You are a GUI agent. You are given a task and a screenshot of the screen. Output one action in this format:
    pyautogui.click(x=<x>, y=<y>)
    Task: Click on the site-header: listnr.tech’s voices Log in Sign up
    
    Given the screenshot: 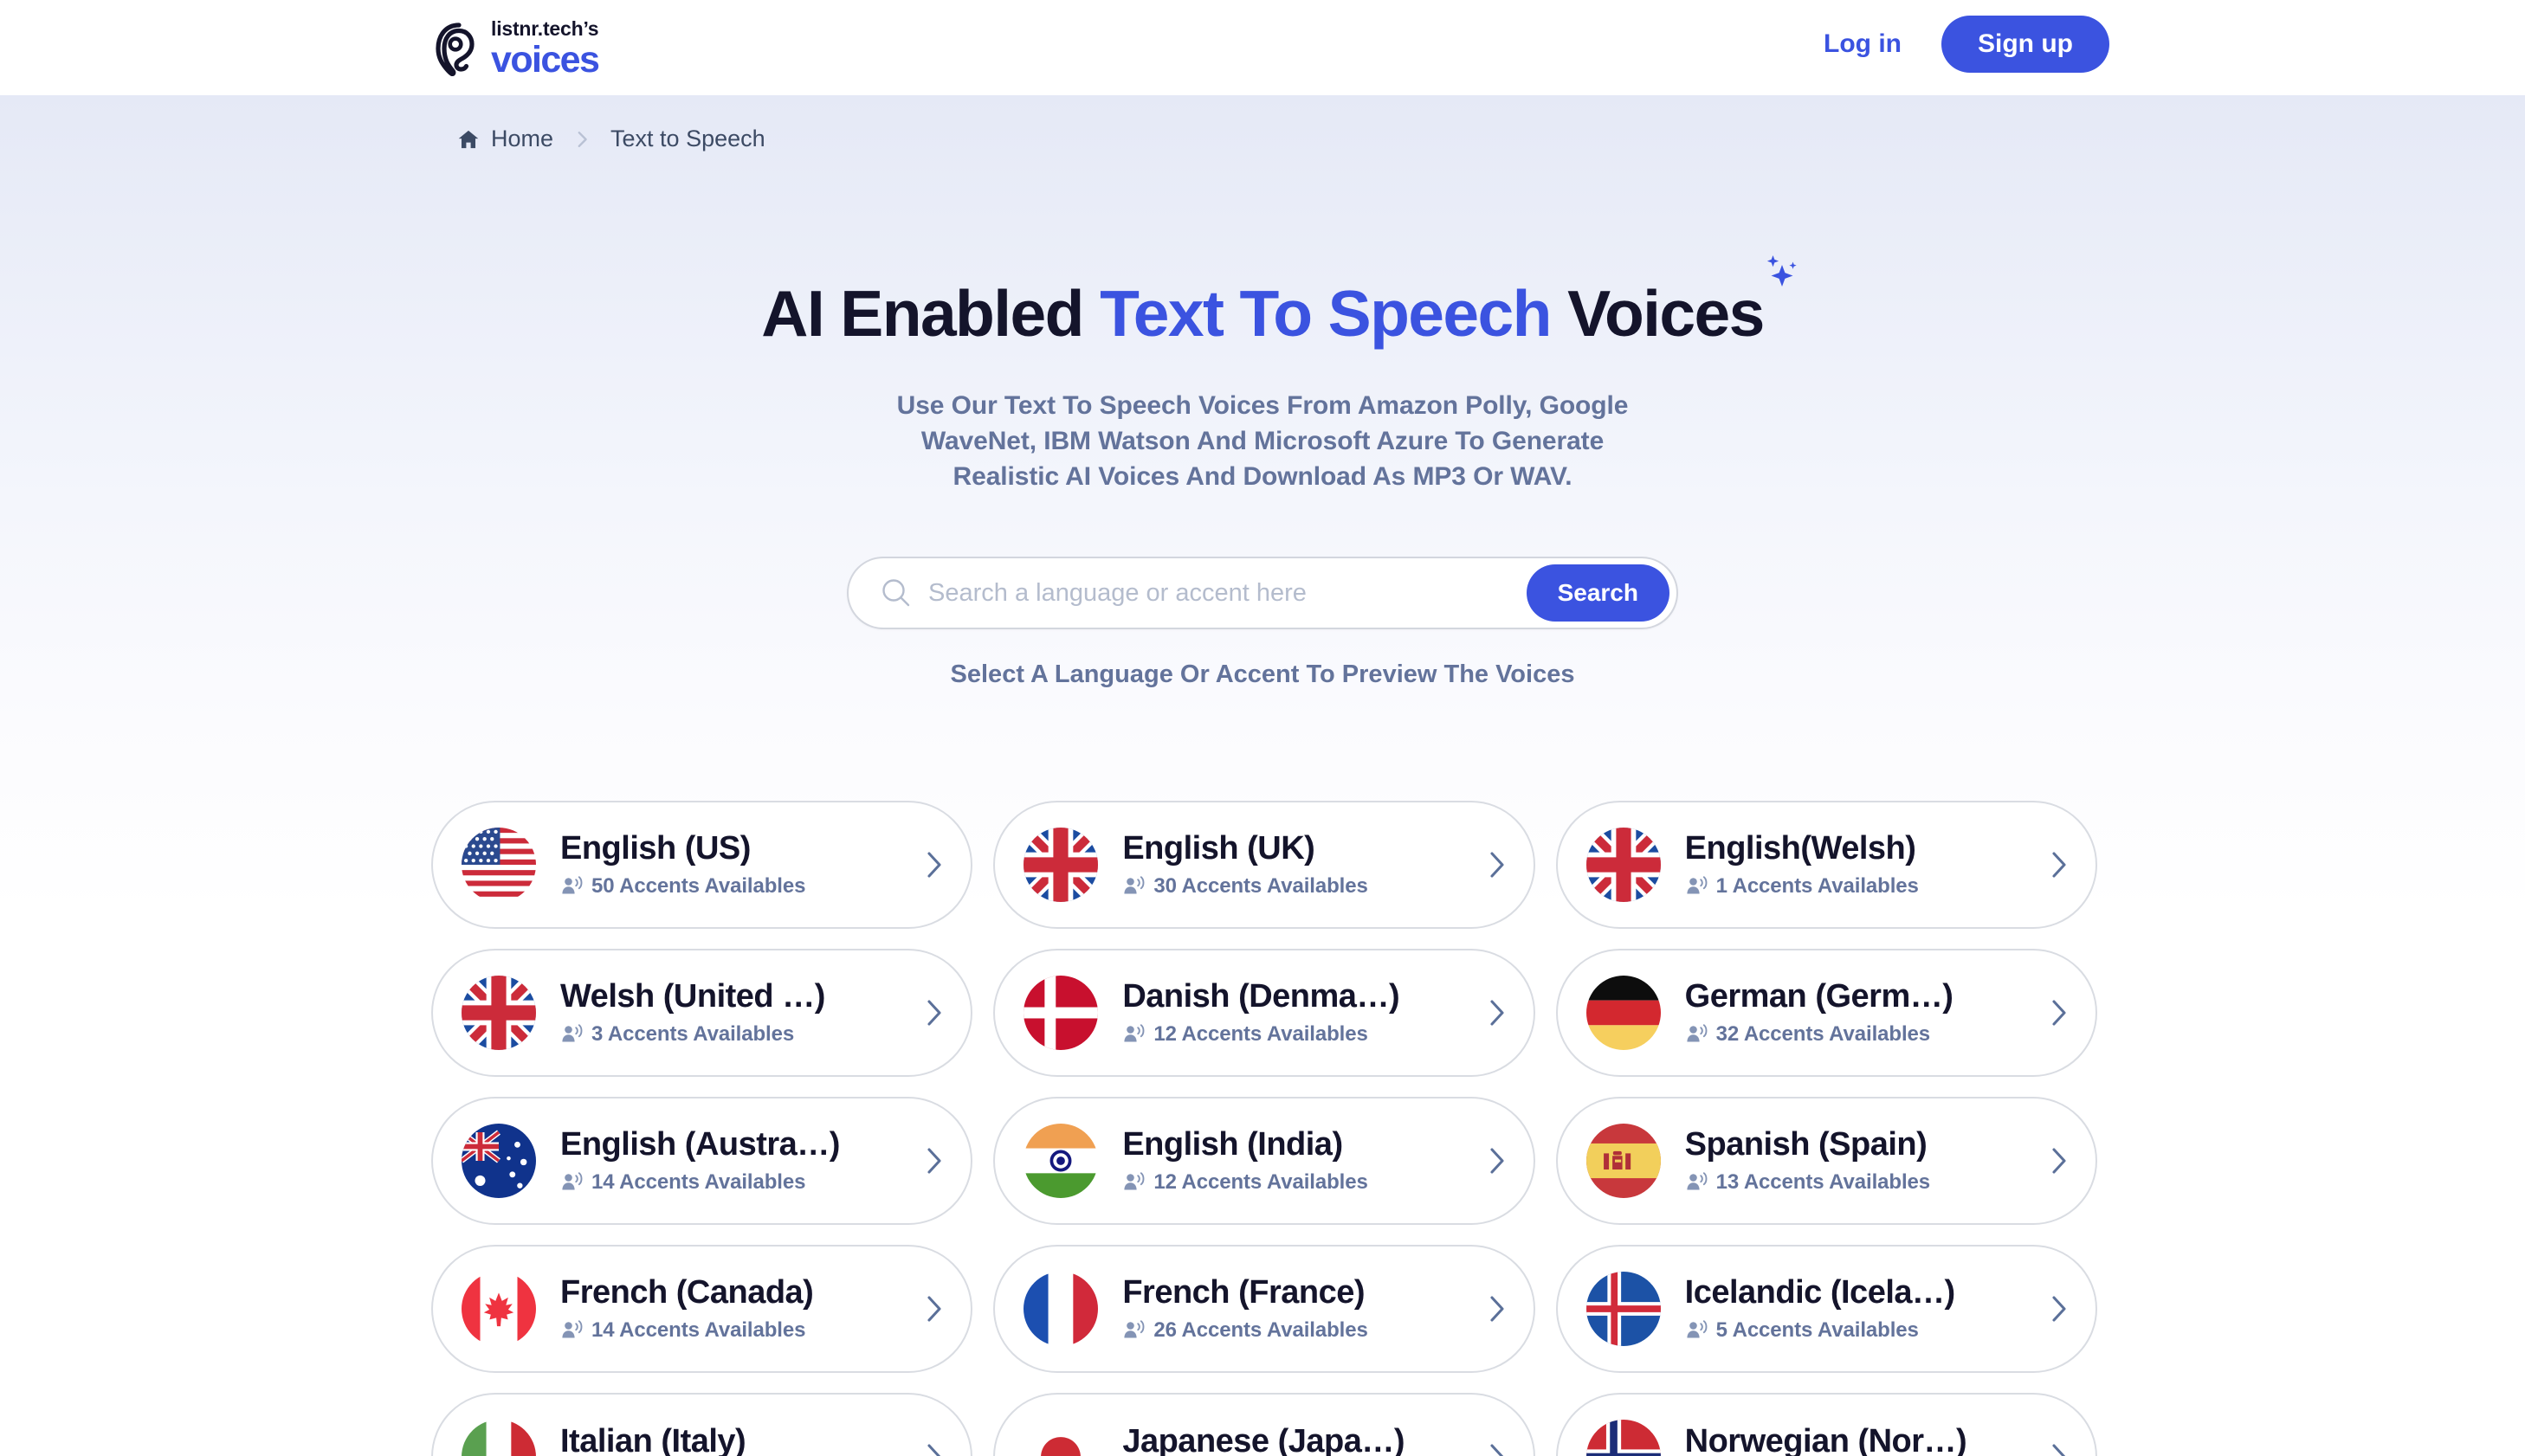 What is the action you would take?
    pyautogui.click(x=1262, y=47)
    